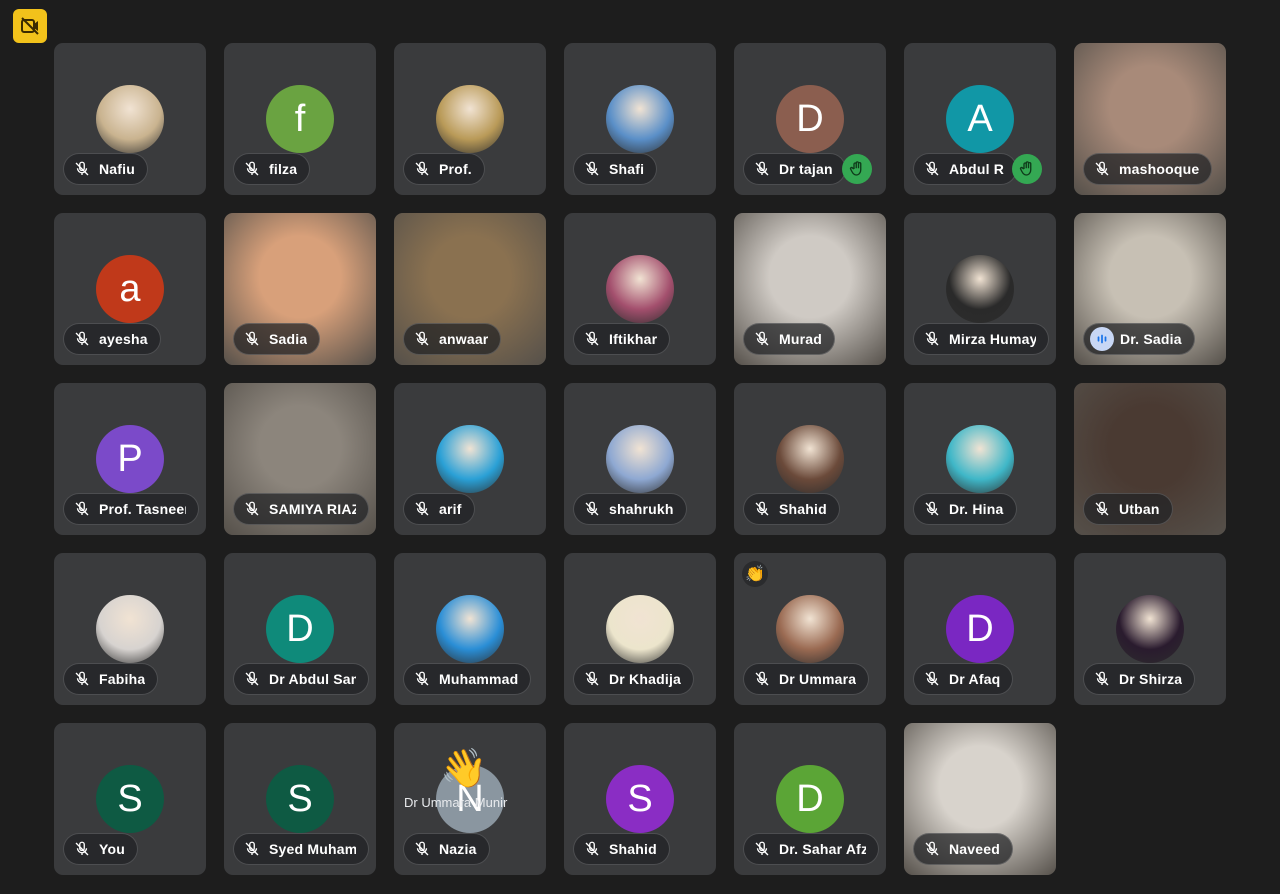 Image resolution: width=1280 pixels, height=894 pixels. I want to click on participant-avatar: f, so click(300, 119).